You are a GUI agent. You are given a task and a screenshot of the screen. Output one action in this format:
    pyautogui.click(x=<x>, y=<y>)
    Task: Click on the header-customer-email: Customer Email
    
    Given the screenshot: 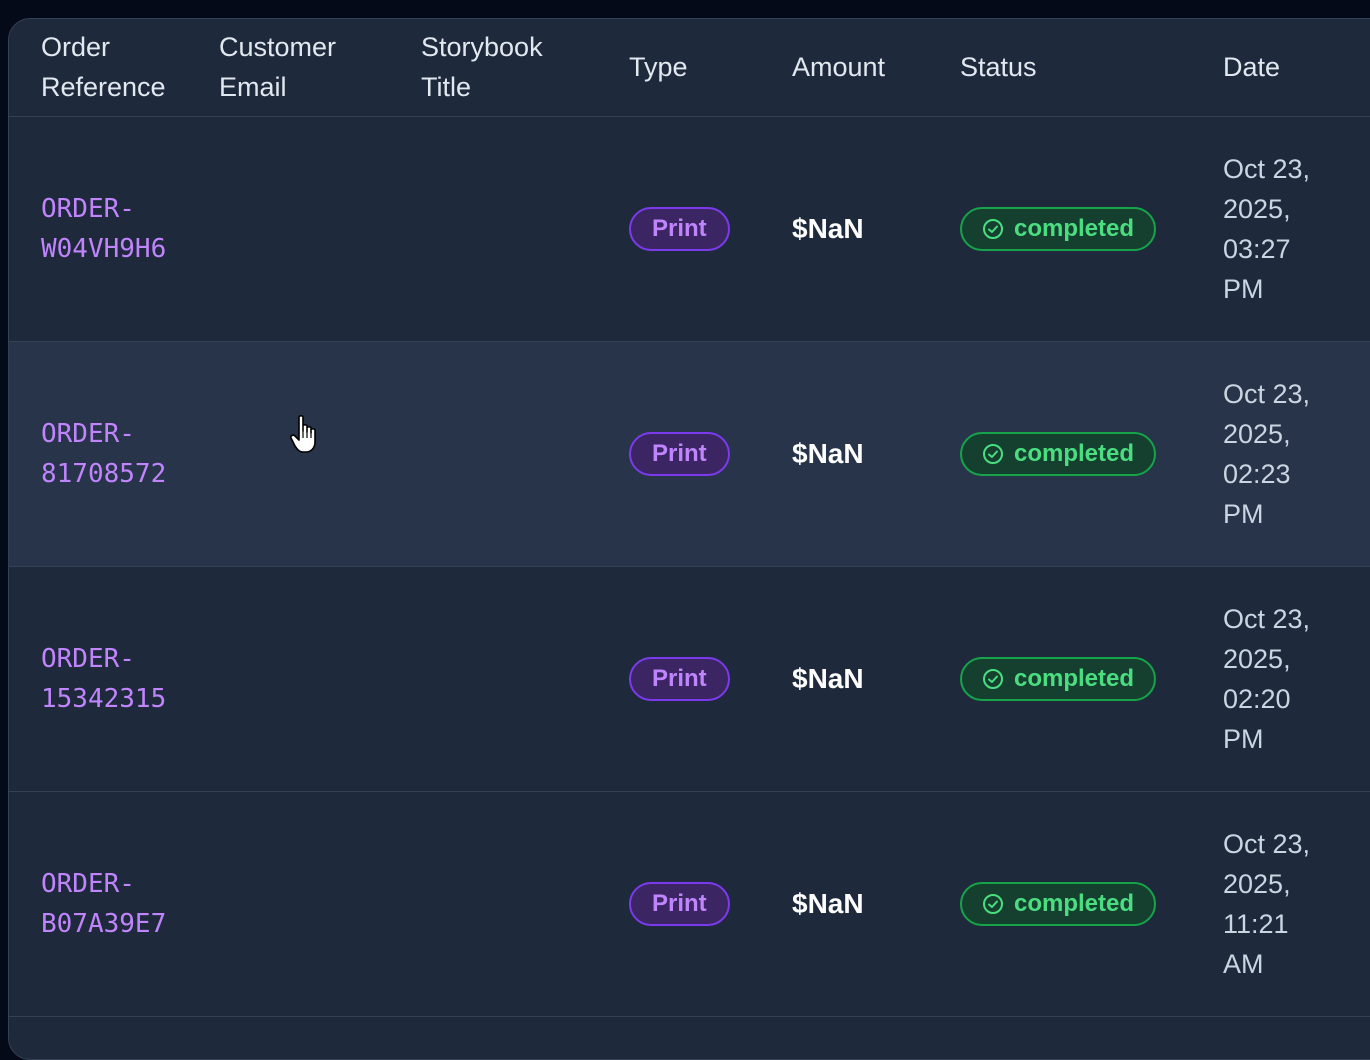 What is the action you would take?
    pyautogui.click(x=320, y=67)
    